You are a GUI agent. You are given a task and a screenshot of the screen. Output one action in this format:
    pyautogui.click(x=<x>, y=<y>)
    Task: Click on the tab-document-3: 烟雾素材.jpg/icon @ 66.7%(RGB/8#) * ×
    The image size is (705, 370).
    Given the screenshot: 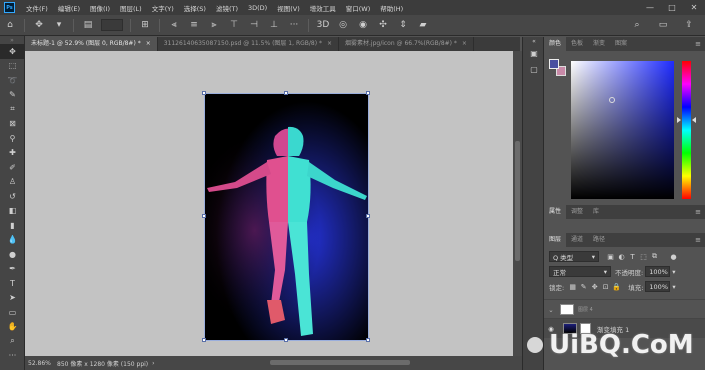 What is the action you would take?
    pyautogui.click(x=406, y=44)
    